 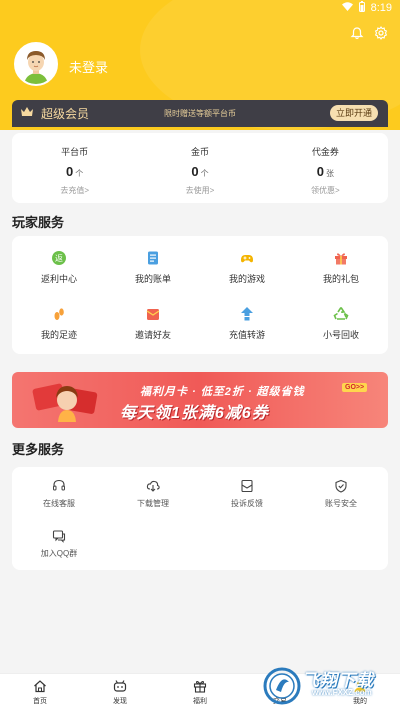 I want to click on stat-link: 去充值>, so click(x=74, y=190).